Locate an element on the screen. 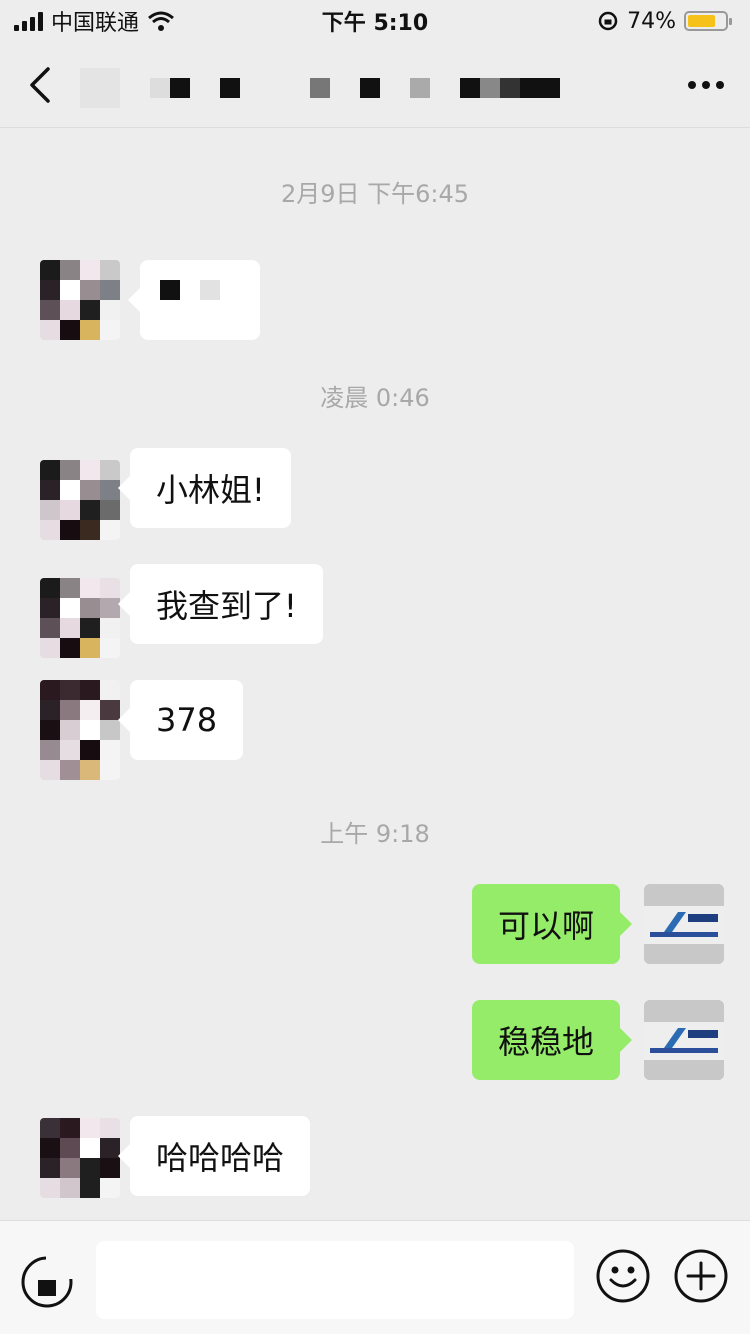 This screenshot has width=750, height=1334. emoji-icon is located at coordinates (623, 1276).